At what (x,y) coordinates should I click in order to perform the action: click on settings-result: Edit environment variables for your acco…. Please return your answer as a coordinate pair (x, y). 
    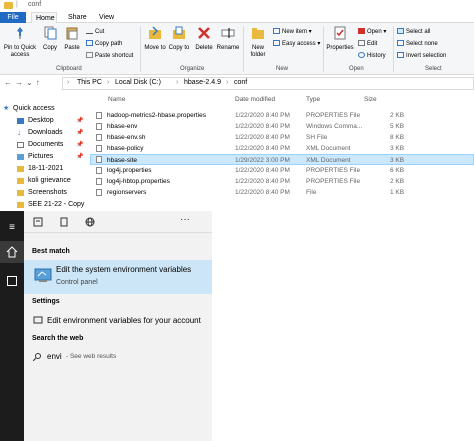
    Looking at the image, I should click on (118, 321).